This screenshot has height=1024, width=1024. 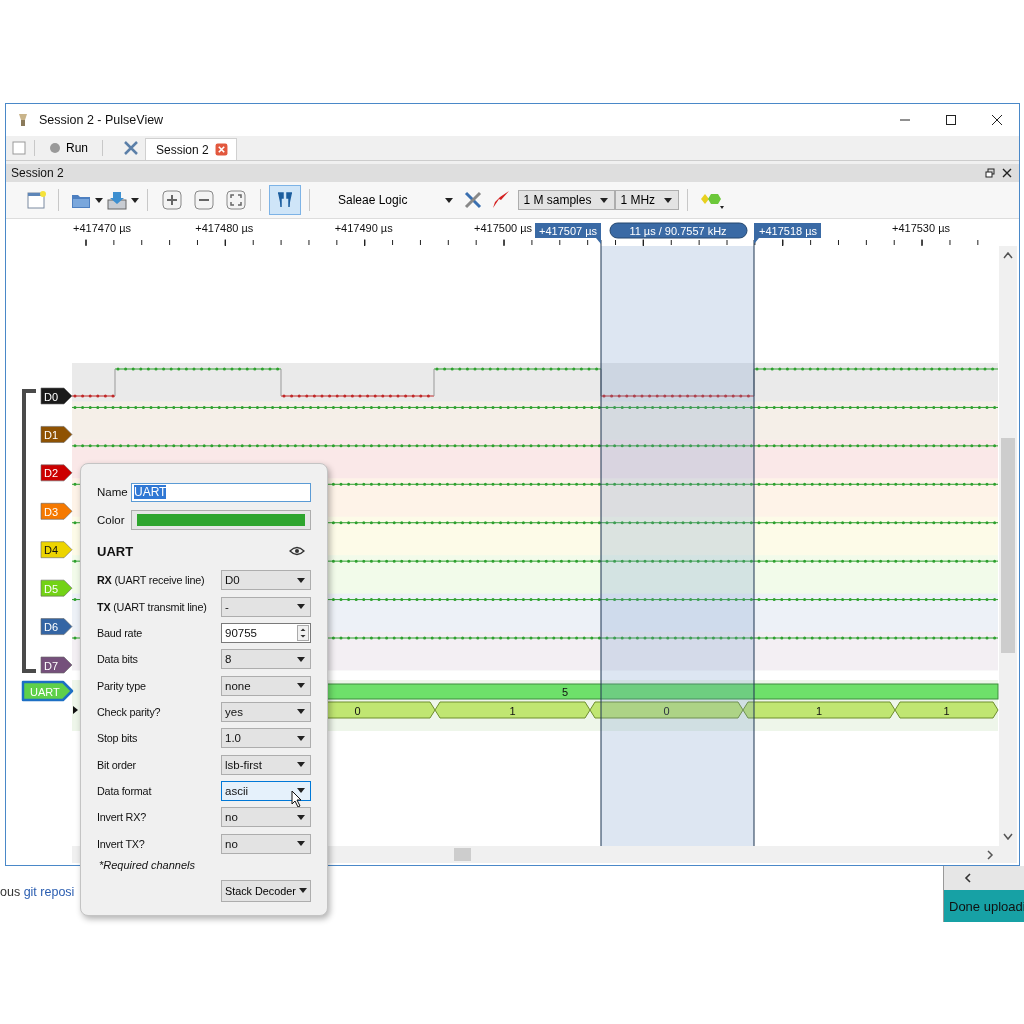 What do you see at coordinates (266, 606) in the screenshot?
I see `option-dropdown: -` at bounding box center [266, 606].